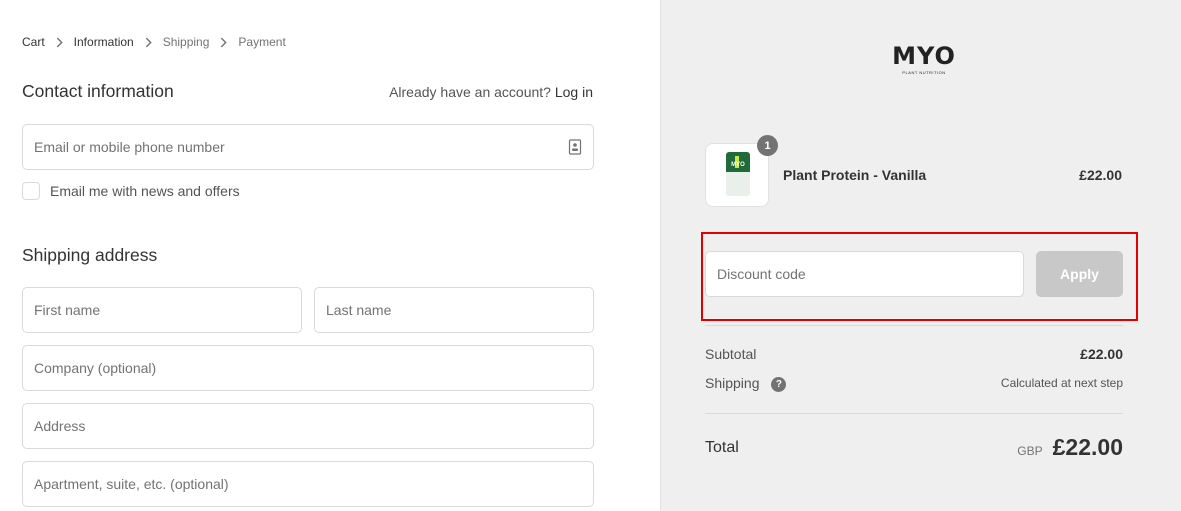 Image resolution: width=1181 pixels, height=511 pixels. I want to click on product-name: Plant Protein - Vanilla, so click(855, 175).